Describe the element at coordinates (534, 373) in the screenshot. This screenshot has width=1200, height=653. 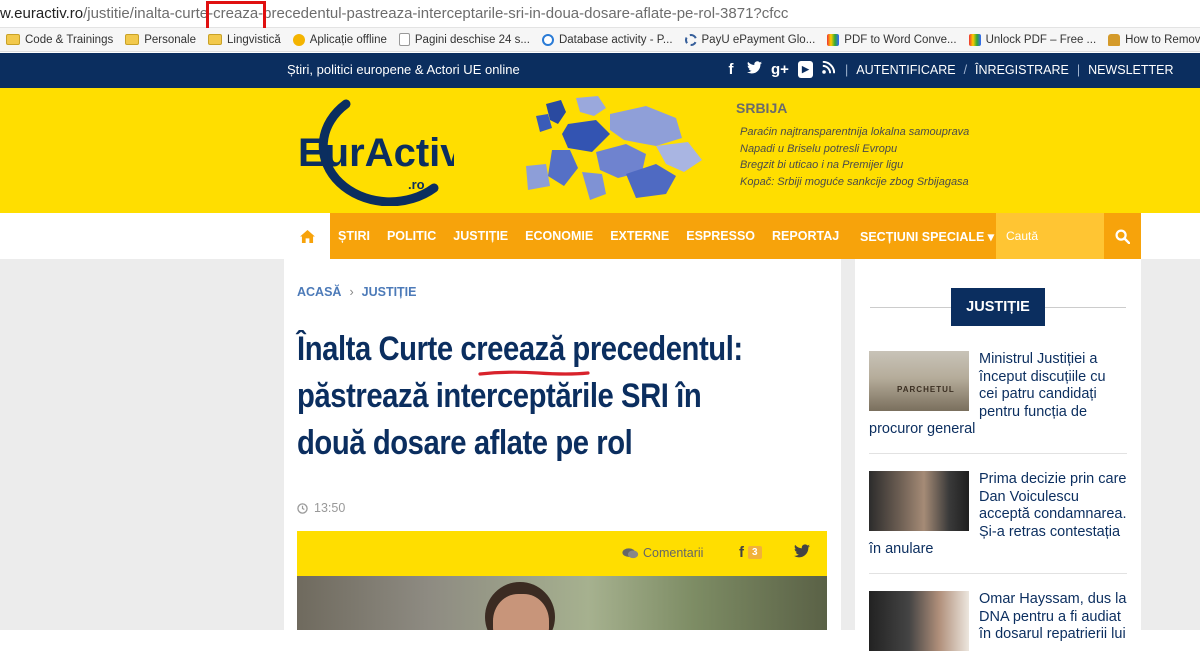
I see `red-underline-annotation` at that location.